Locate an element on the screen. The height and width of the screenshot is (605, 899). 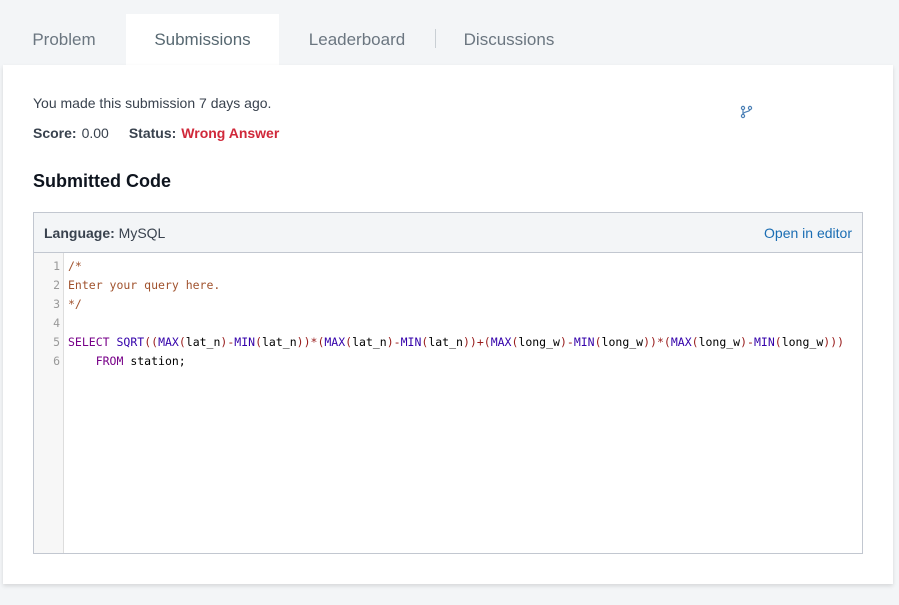
tab-discussions: Discussions is located at coordinates (509, 39).